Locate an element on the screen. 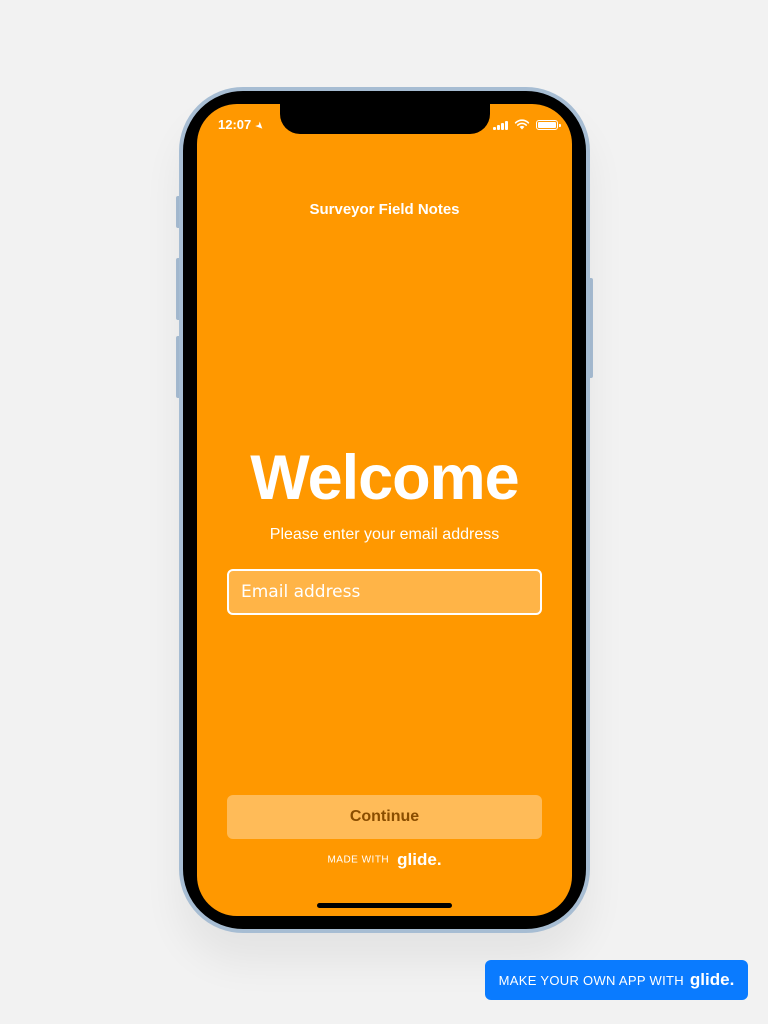  made-with-text: MADE WITH is located at coordinates (358, 860).